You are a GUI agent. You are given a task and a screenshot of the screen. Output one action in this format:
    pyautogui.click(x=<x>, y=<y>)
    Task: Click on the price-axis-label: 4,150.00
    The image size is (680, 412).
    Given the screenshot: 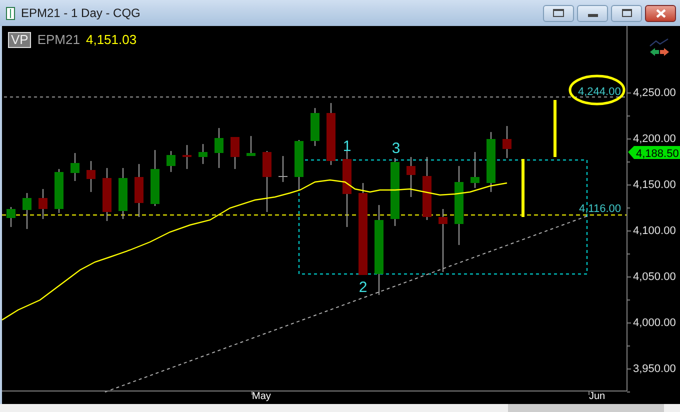 What is the action you would take?
    pyautogui.click(x=654, y=185)
    